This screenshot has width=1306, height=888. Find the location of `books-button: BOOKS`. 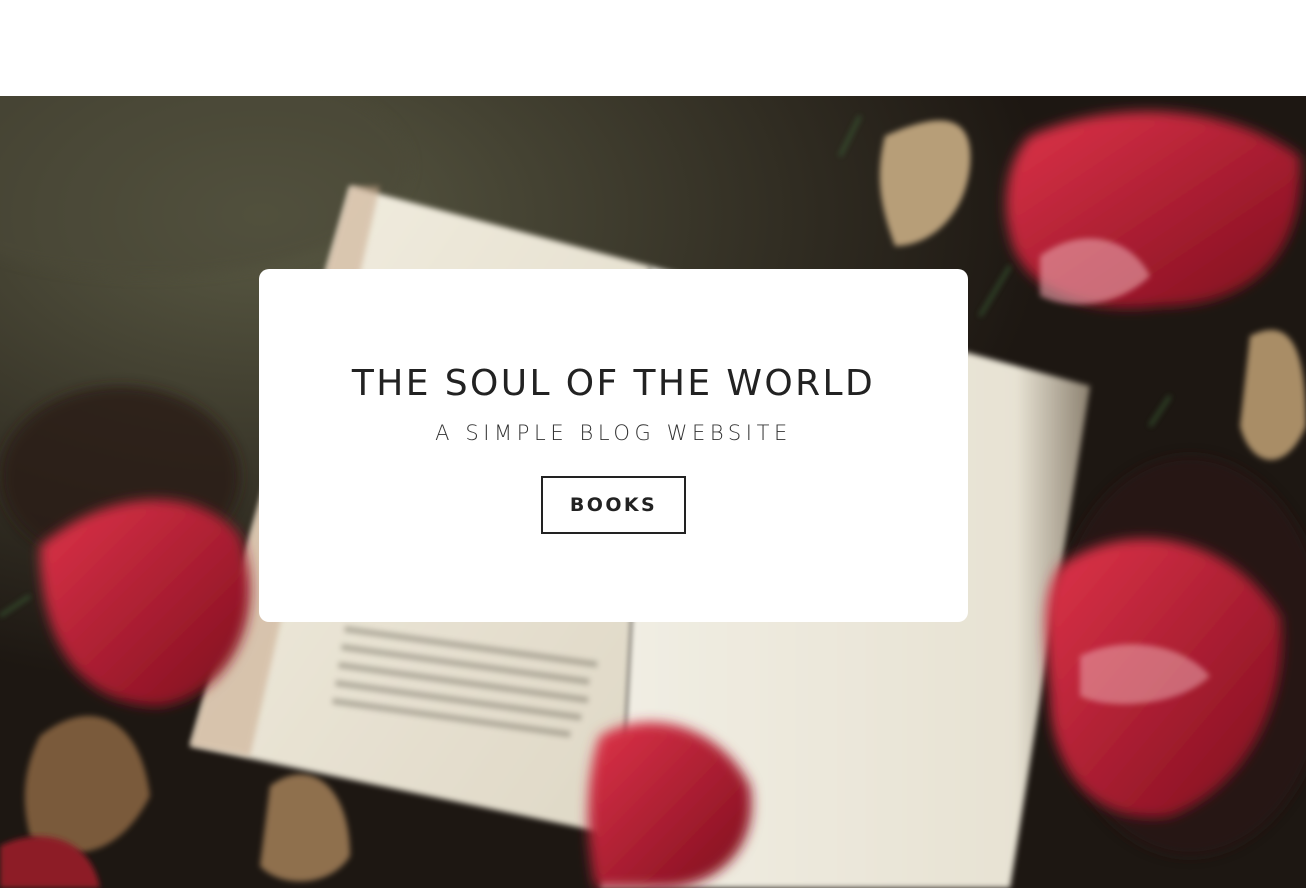

books-button: BOOKS is located at coordinates (613, 505).